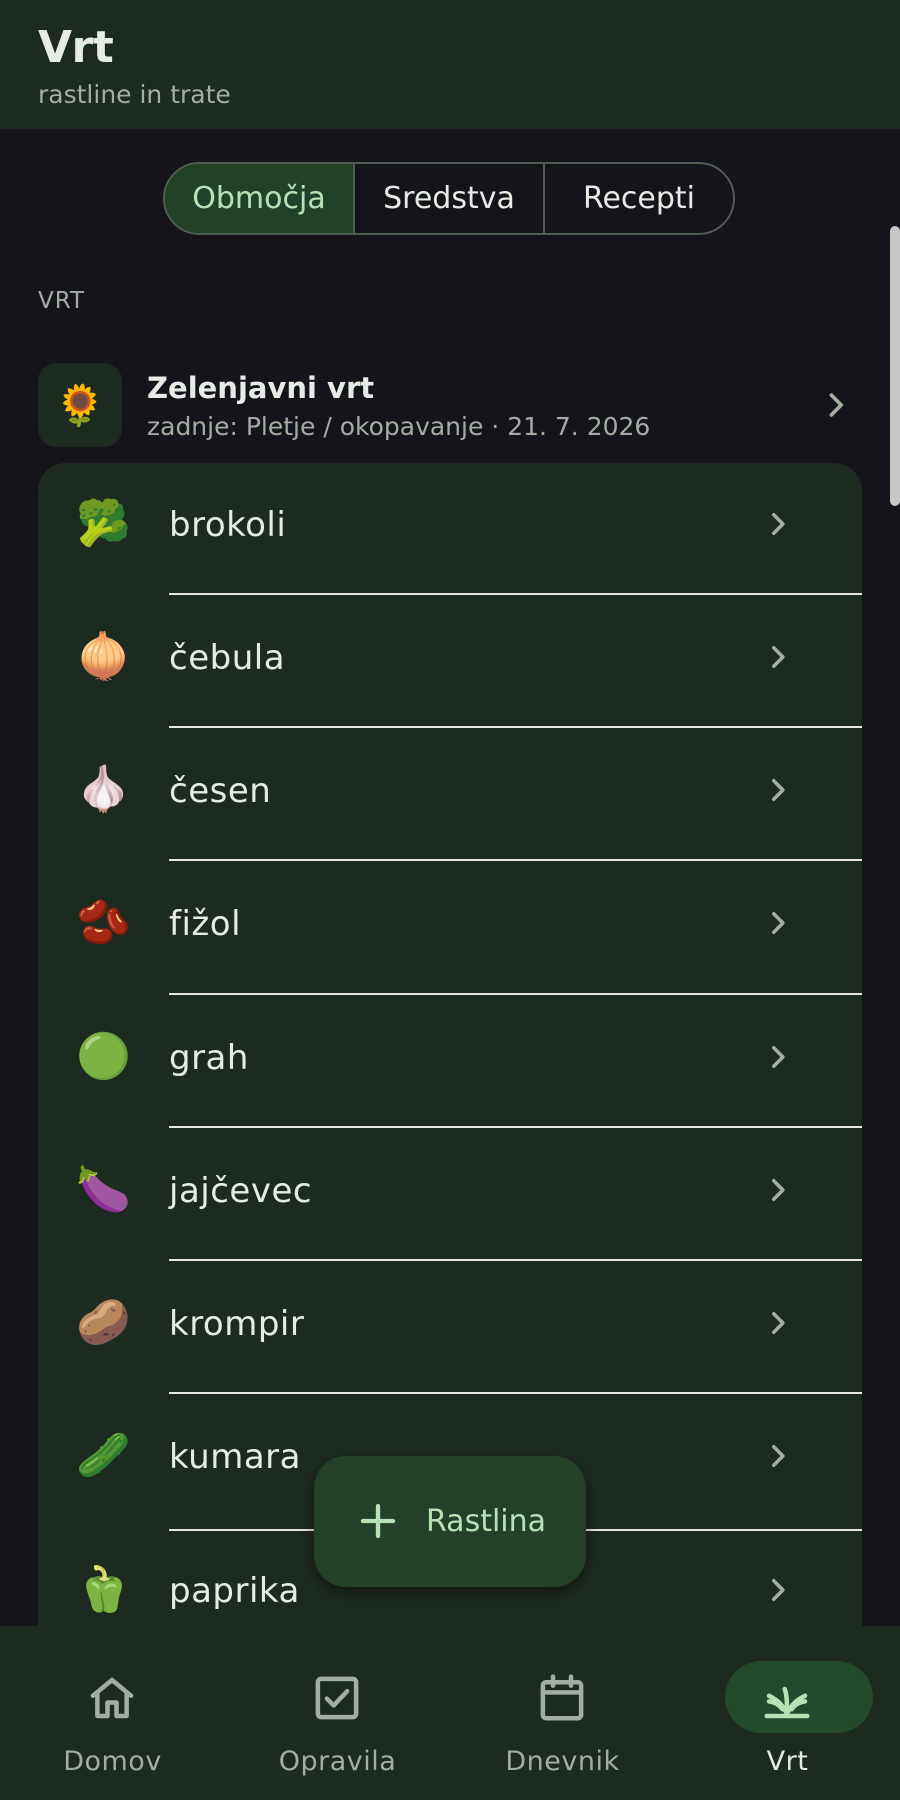 This screenshot has height=1800, width=900. What do you see at coordinates (562, 1761) in the screenshot?
I see `nav-label: Dnevnik` at bounding box center [562, 1761].